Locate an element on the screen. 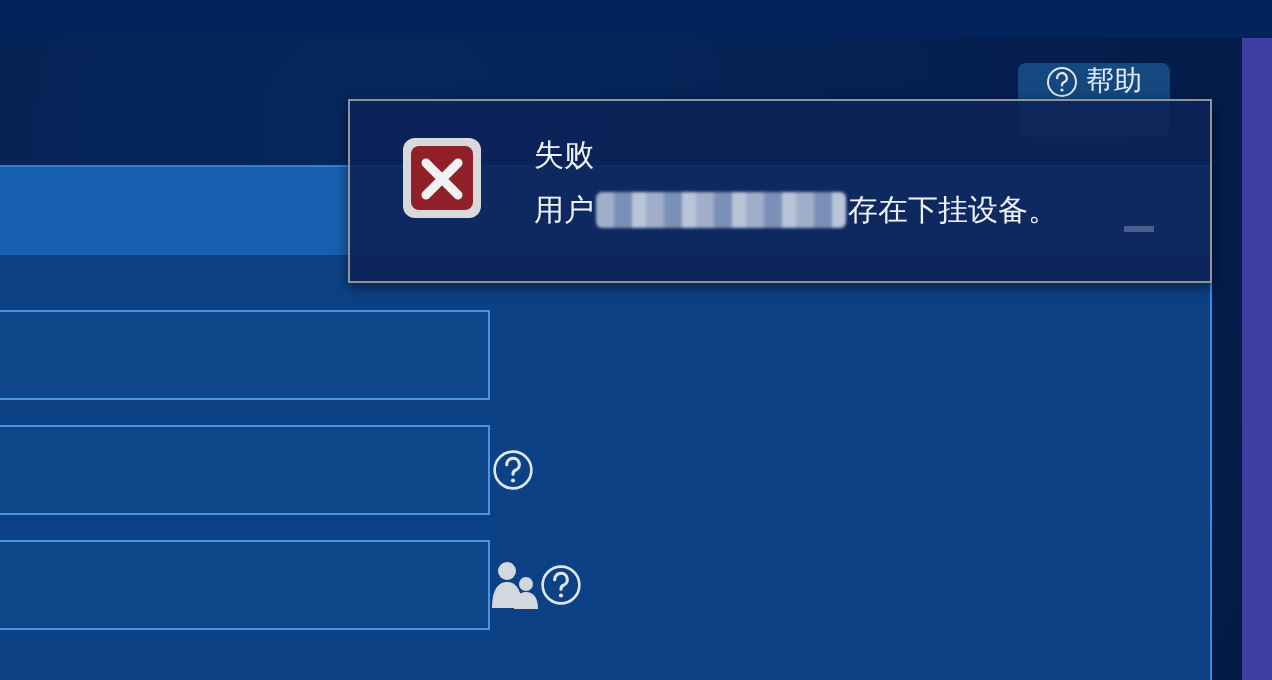 This screenshot has width=1272, height=680. error-icon is located at coordinates (442, 178).